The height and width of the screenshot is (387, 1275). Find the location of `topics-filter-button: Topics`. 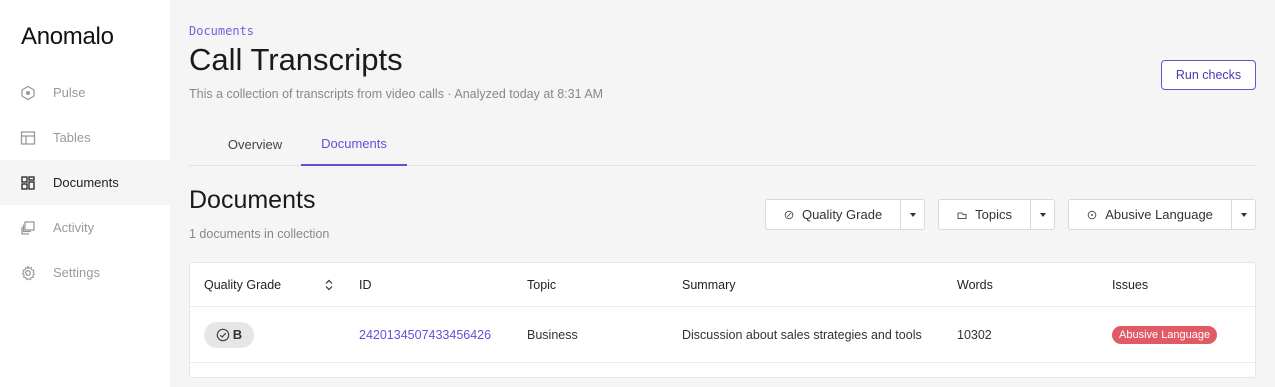

topics-filter-button: Topics is located at coordinates (984, 214).